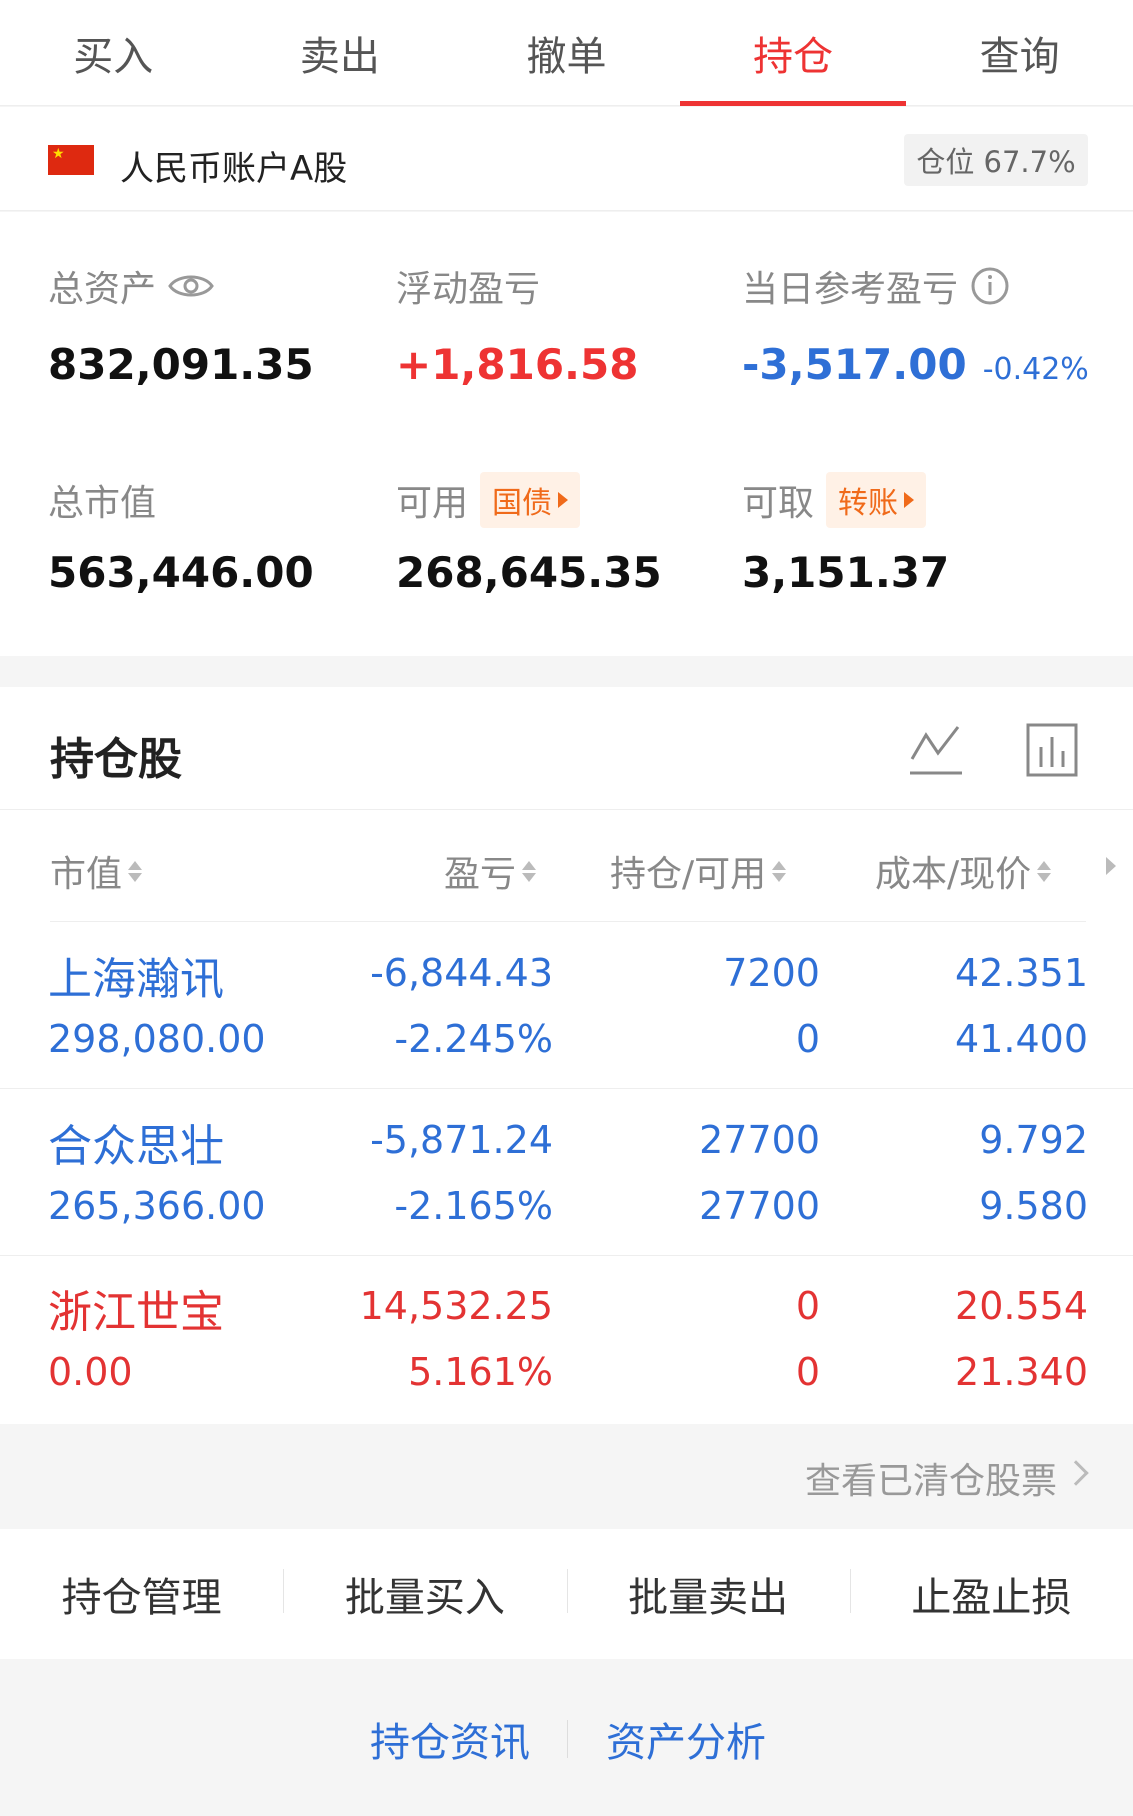  Describe the element at coordinates (807, 1306) in the screenshot. I see `stock-position: 0` at that location.